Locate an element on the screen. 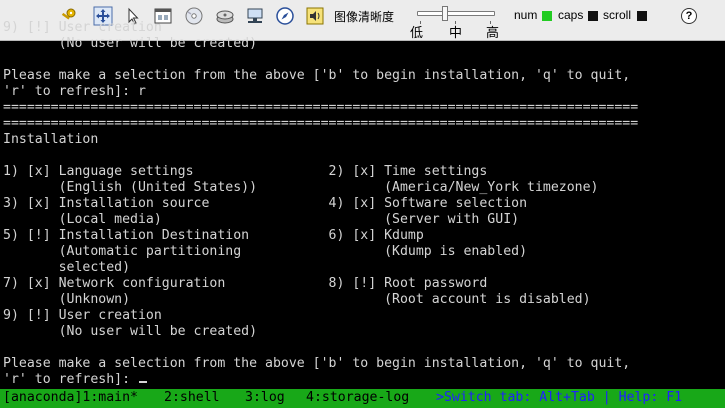 Image resolution: width=725 pixels, height=408 pixels. tab-main: [anaconda]1:main* is located at coordinates (70, 398).